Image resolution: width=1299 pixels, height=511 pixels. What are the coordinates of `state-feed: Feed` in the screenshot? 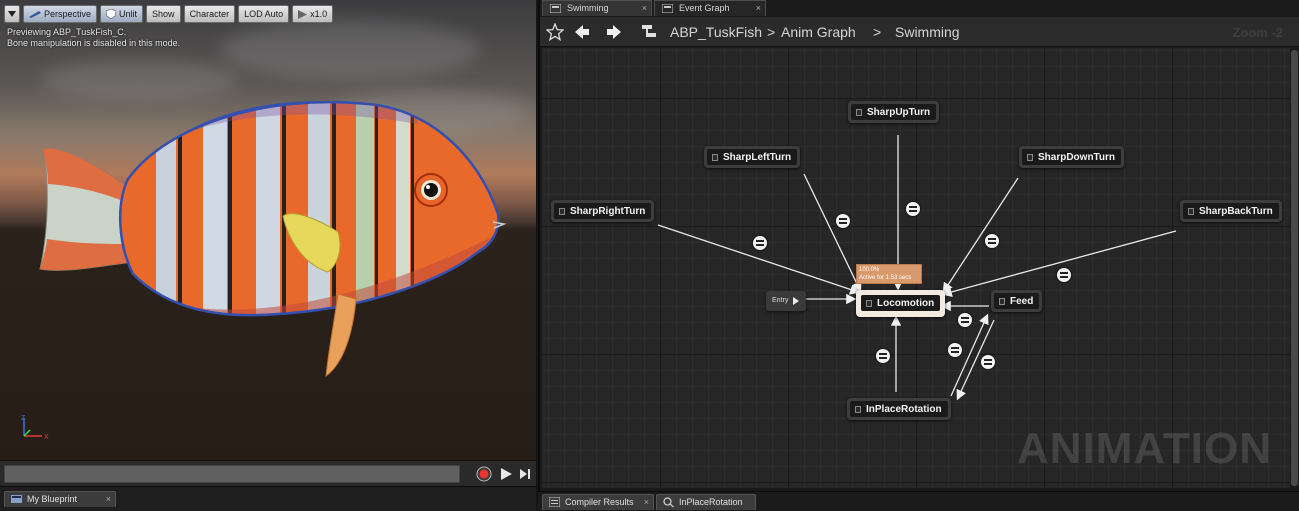 It's located at (1017, 301).